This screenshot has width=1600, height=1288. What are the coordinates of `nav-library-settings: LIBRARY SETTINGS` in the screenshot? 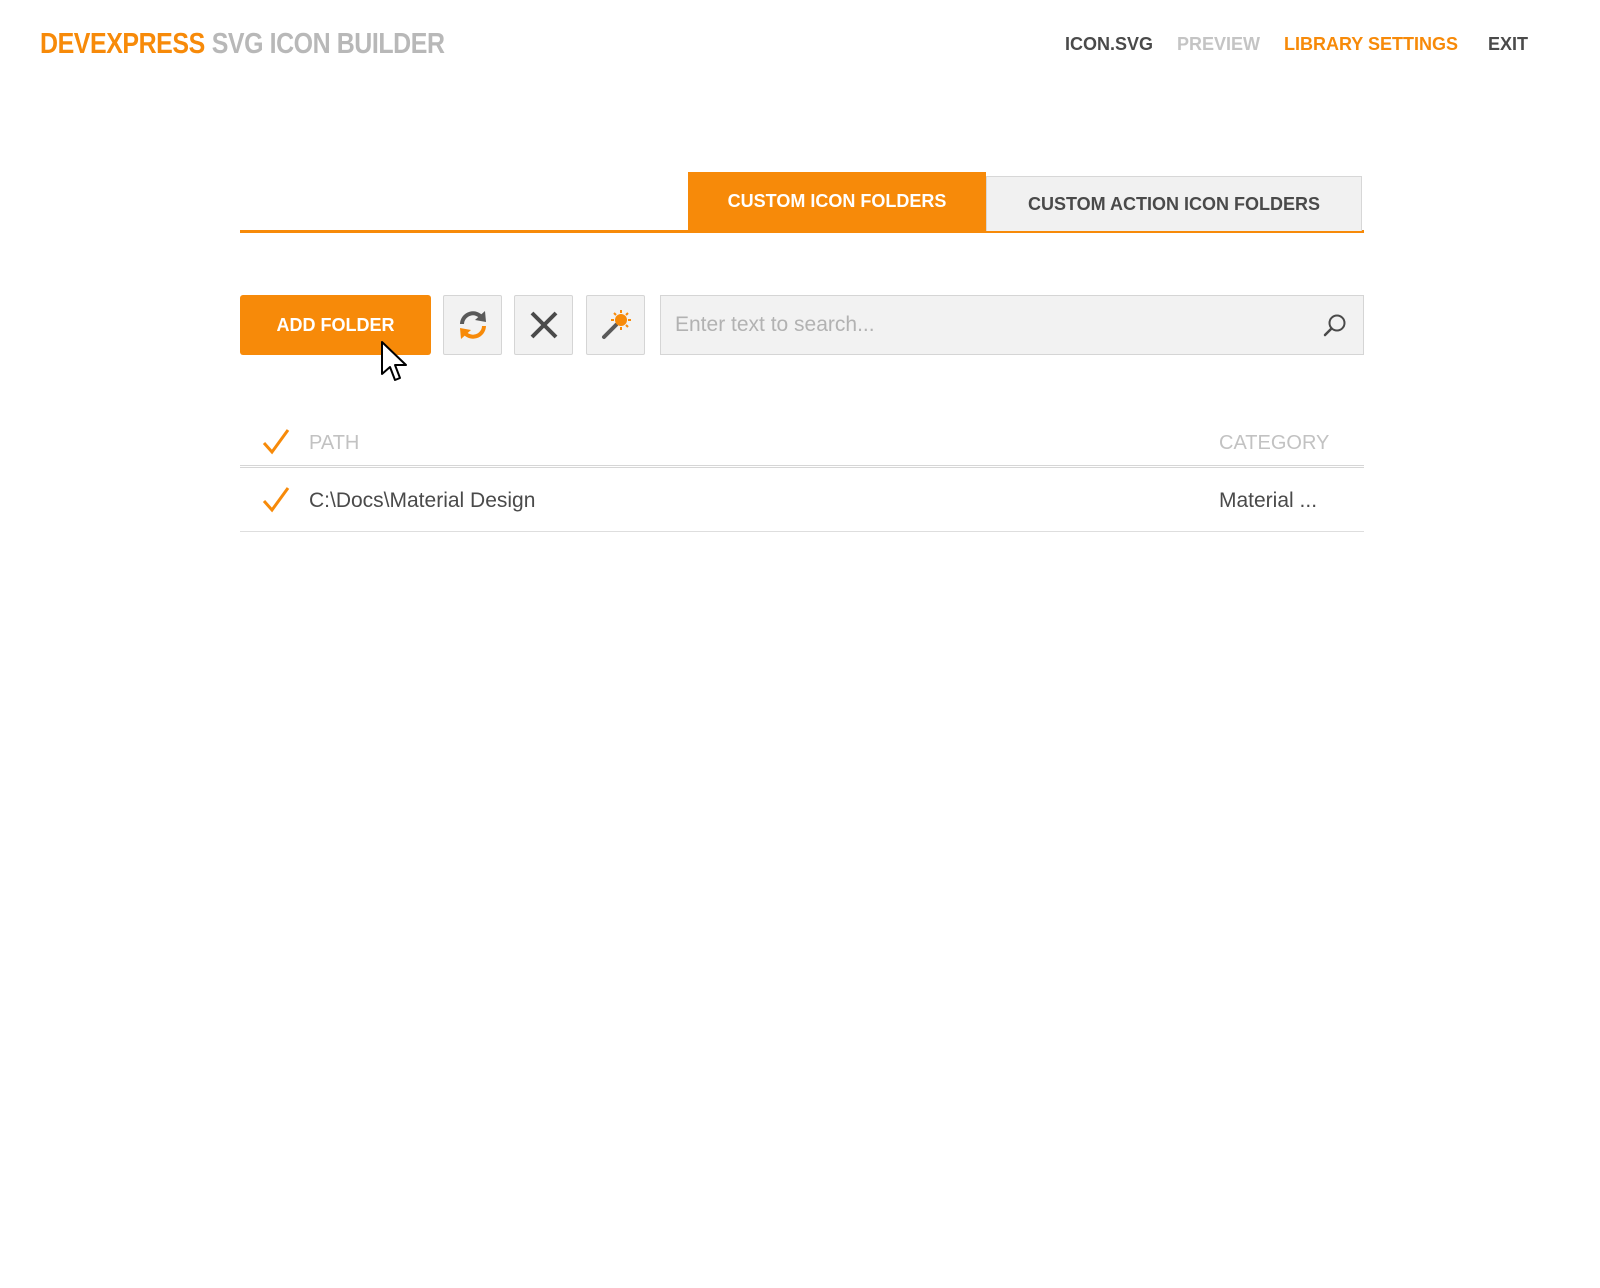 It's located at (1371, 44).